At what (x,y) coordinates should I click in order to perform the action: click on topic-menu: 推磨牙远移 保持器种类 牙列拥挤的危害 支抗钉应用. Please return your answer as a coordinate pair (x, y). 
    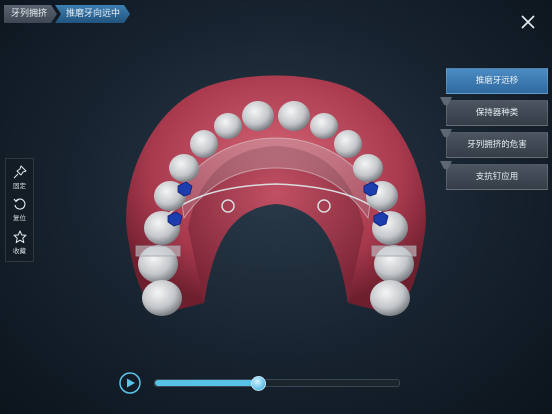
    Looking at the image, I should click on (494, 132).